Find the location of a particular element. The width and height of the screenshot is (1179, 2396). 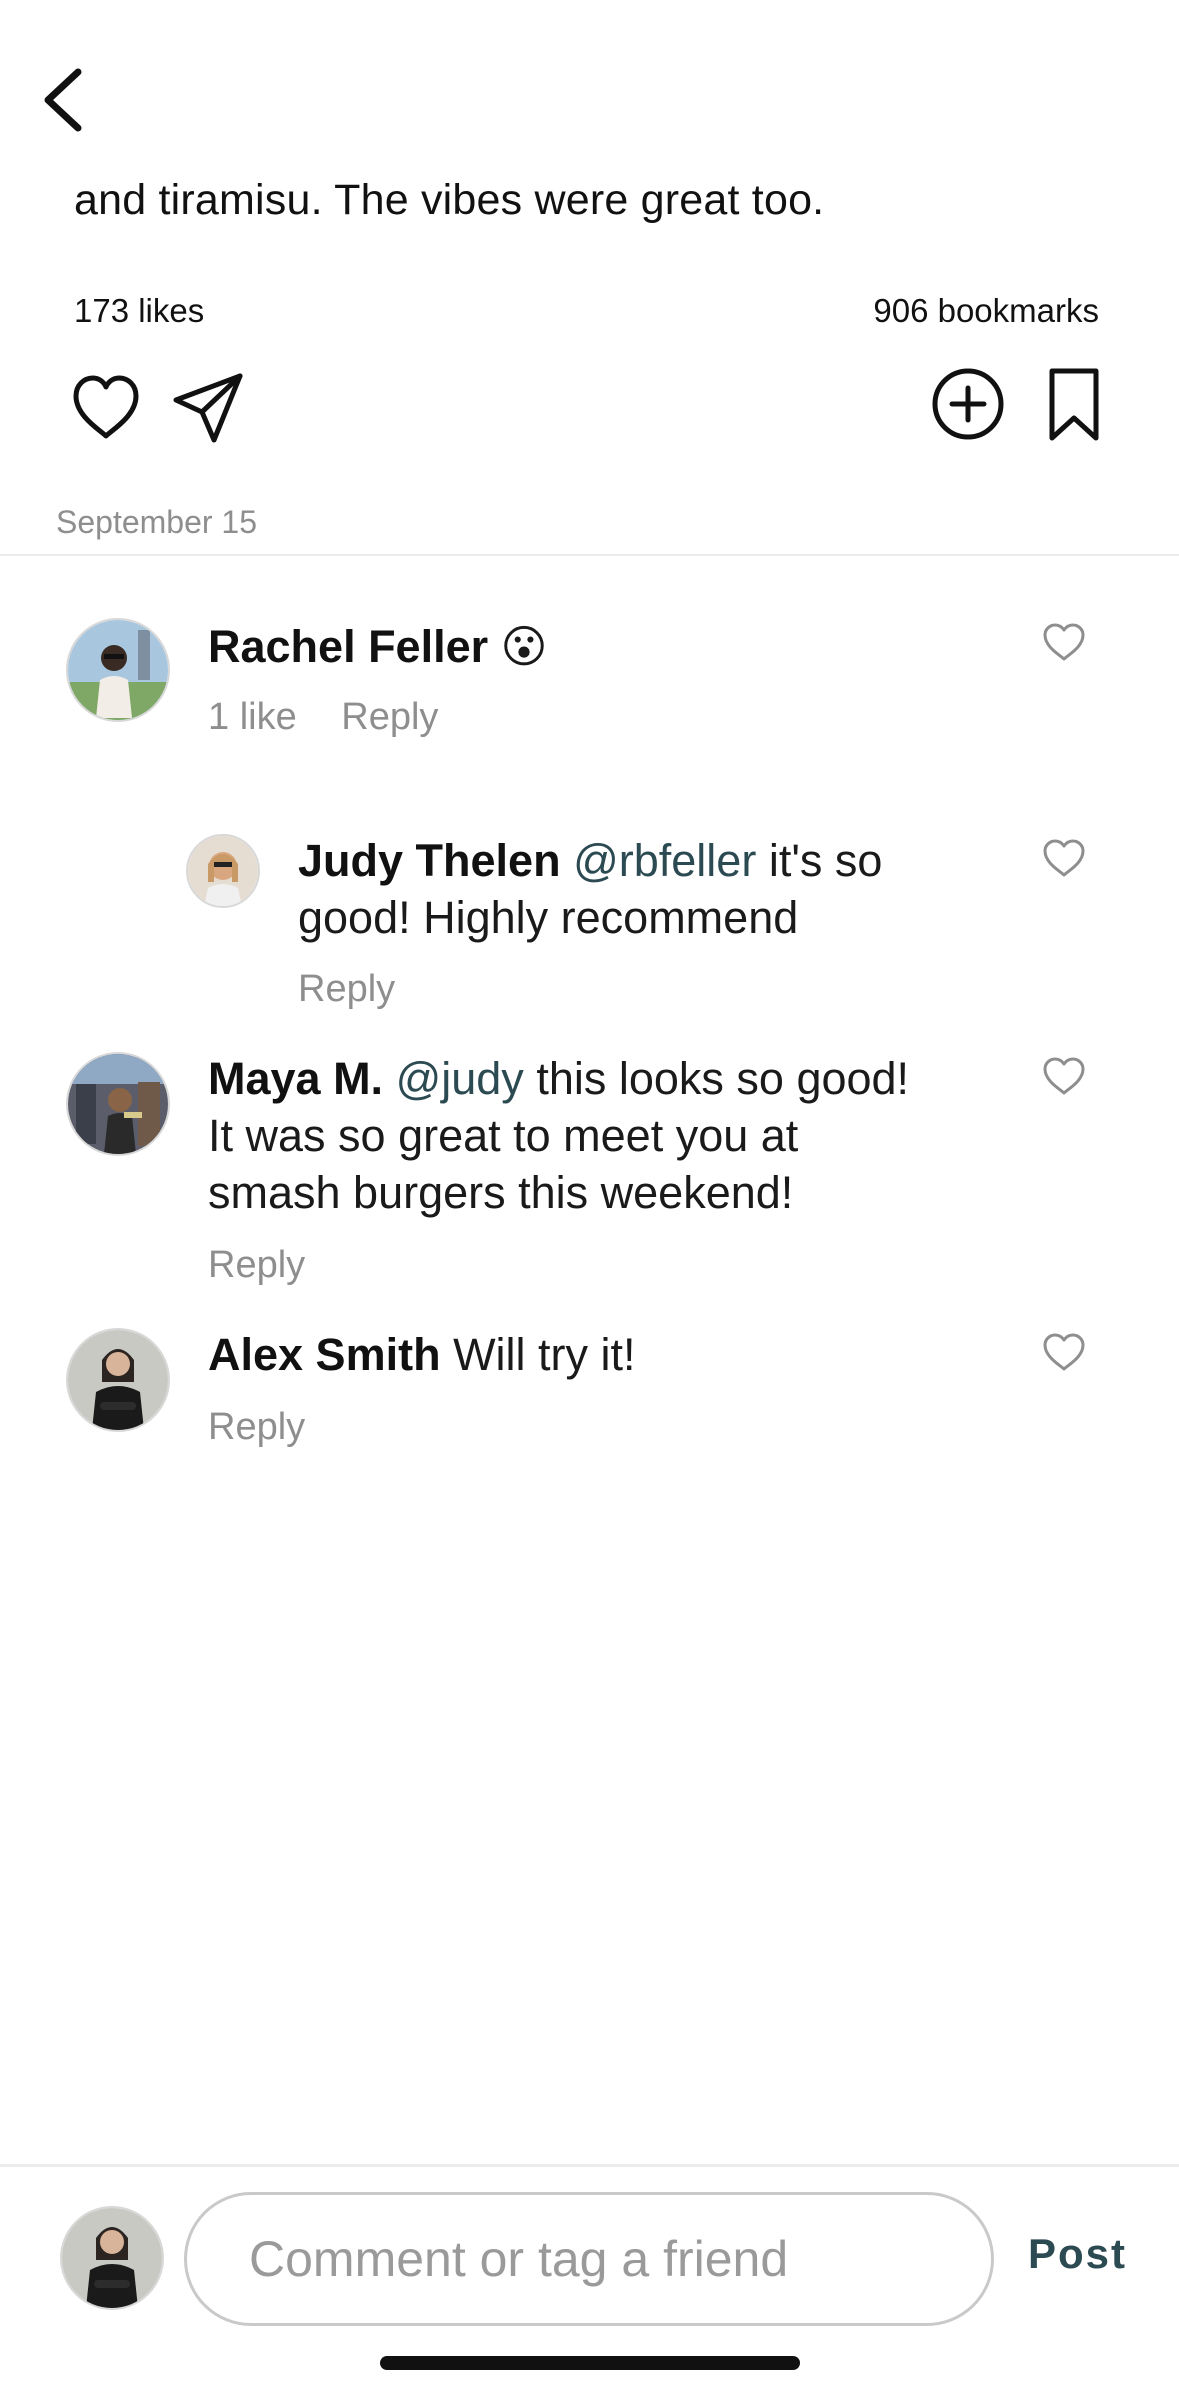

add-to-list-button is located at coordinates (968, 404).